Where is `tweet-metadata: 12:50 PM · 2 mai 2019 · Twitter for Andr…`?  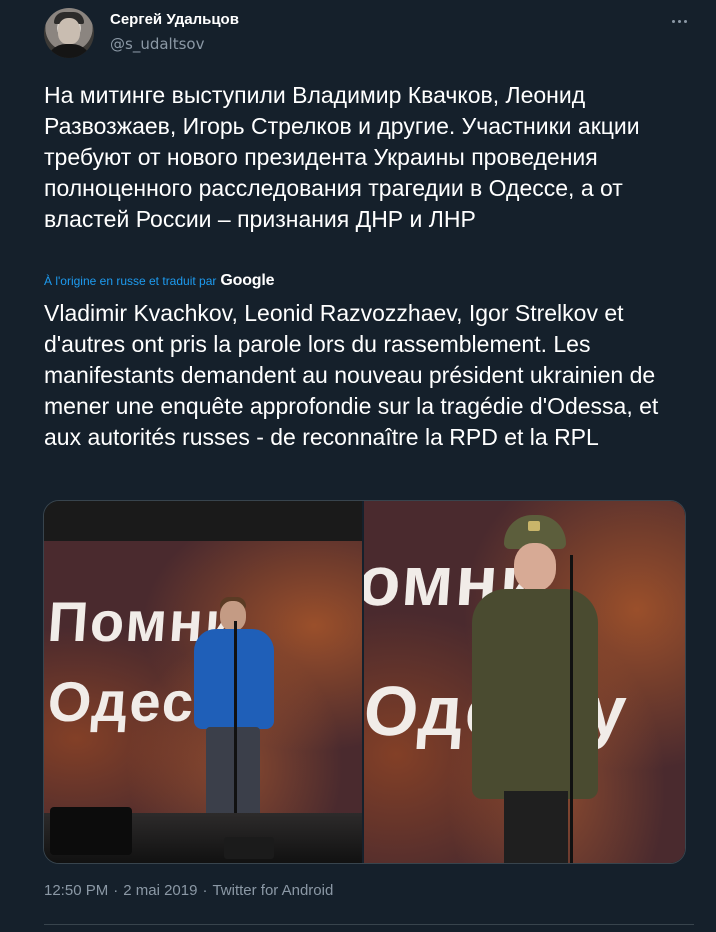
tweet-metadata: 12:50 PM · 2 mai 2019 · Twitter for Andr… is located at coordinates (188, 890).